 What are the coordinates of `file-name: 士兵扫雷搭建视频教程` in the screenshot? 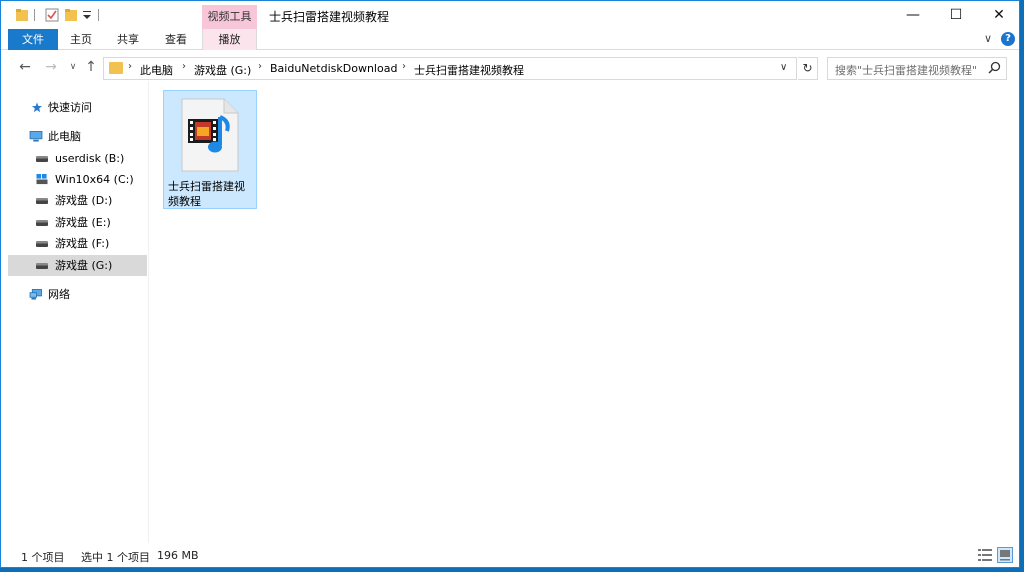 It's located at (206, 194).